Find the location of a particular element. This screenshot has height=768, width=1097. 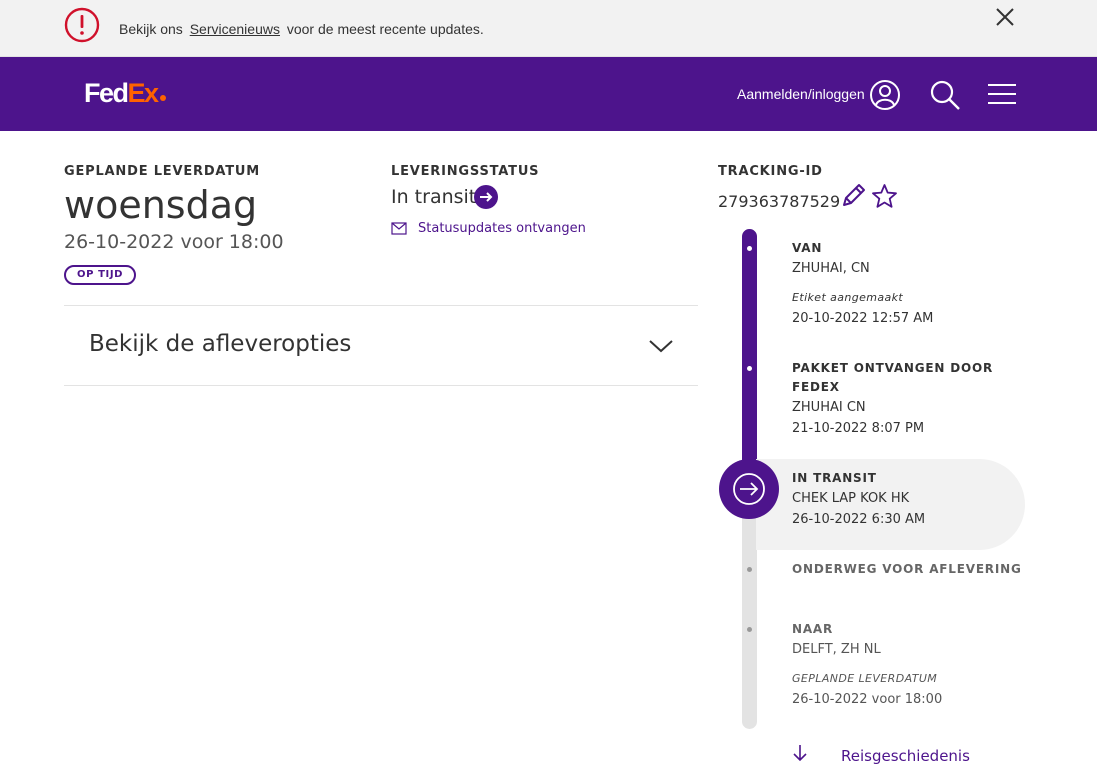

event-heading: NAAR is located at coordinates (813, 629).